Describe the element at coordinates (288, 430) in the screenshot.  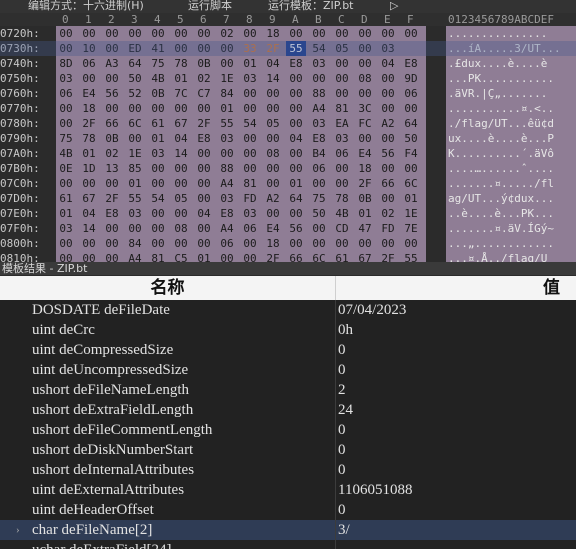
I see `template-row: ushort deFileCommentLength 0` at that location.